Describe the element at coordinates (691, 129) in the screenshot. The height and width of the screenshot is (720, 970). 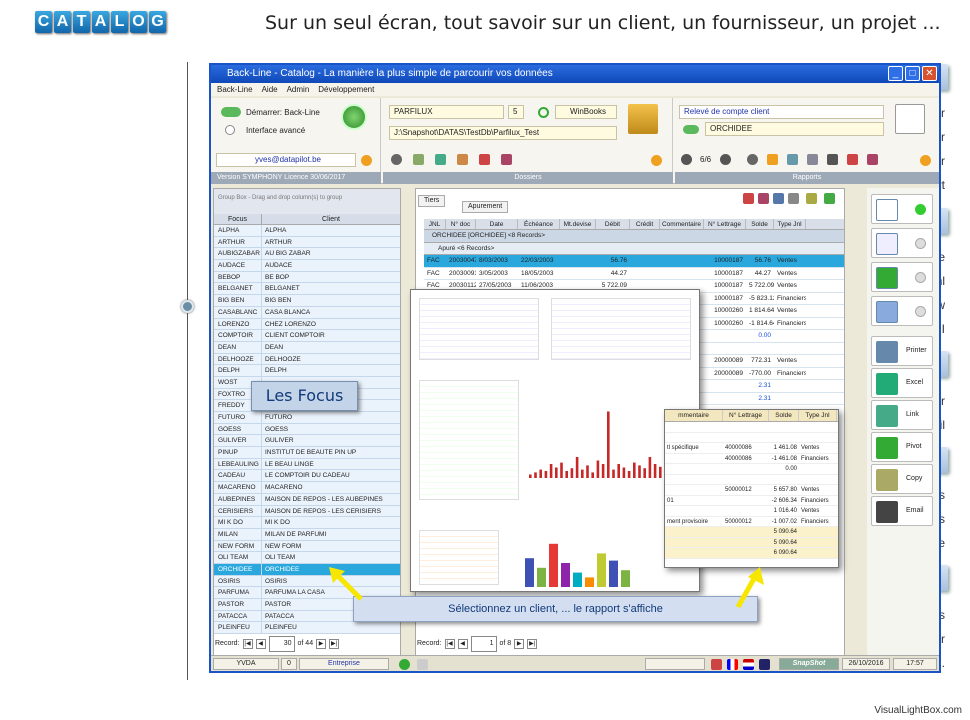
I see `client-toggle` at that location.